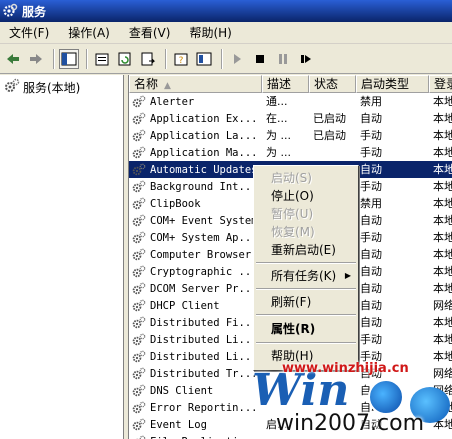 The width and height of the screenshot is (452, 439). I want to click on table-row: Application Ma... 为 ... 手动 本地, so click(290, 152).